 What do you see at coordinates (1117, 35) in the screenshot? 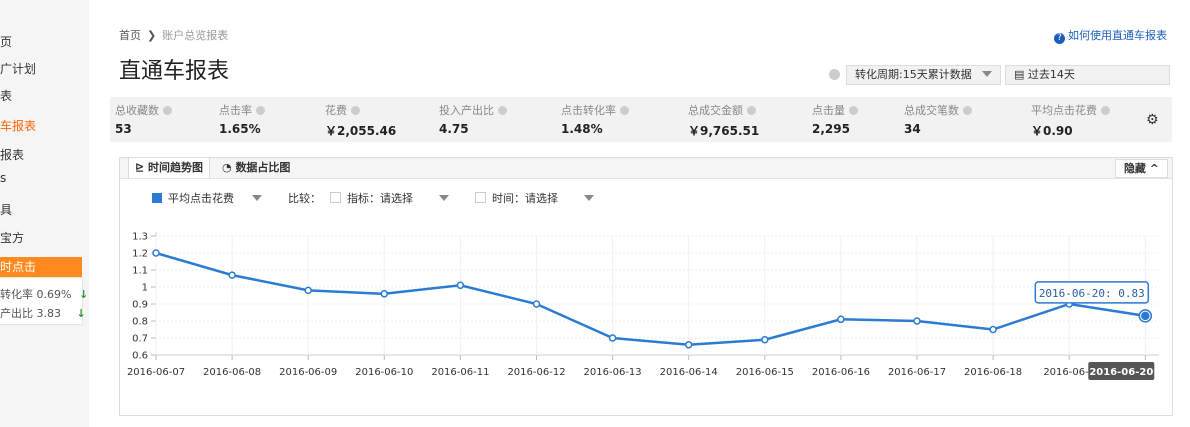
I see `help-link-label: 如何使用直通车报表` at bounding box center [1117, 35].